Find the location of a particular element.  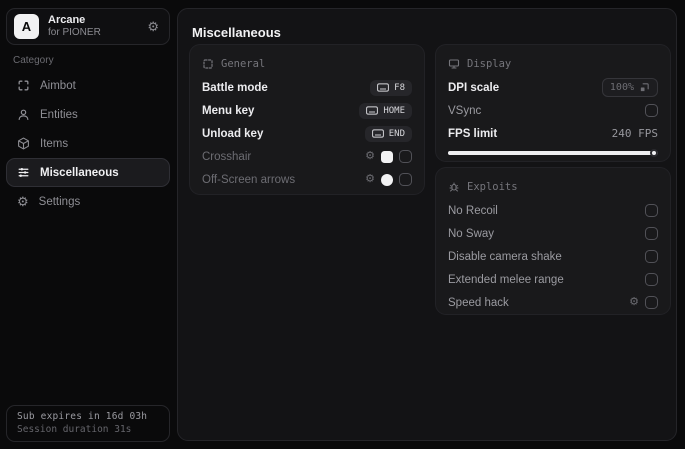

disable-camera-shake-row: Disable camera shake is located at coordinates (553, 256).